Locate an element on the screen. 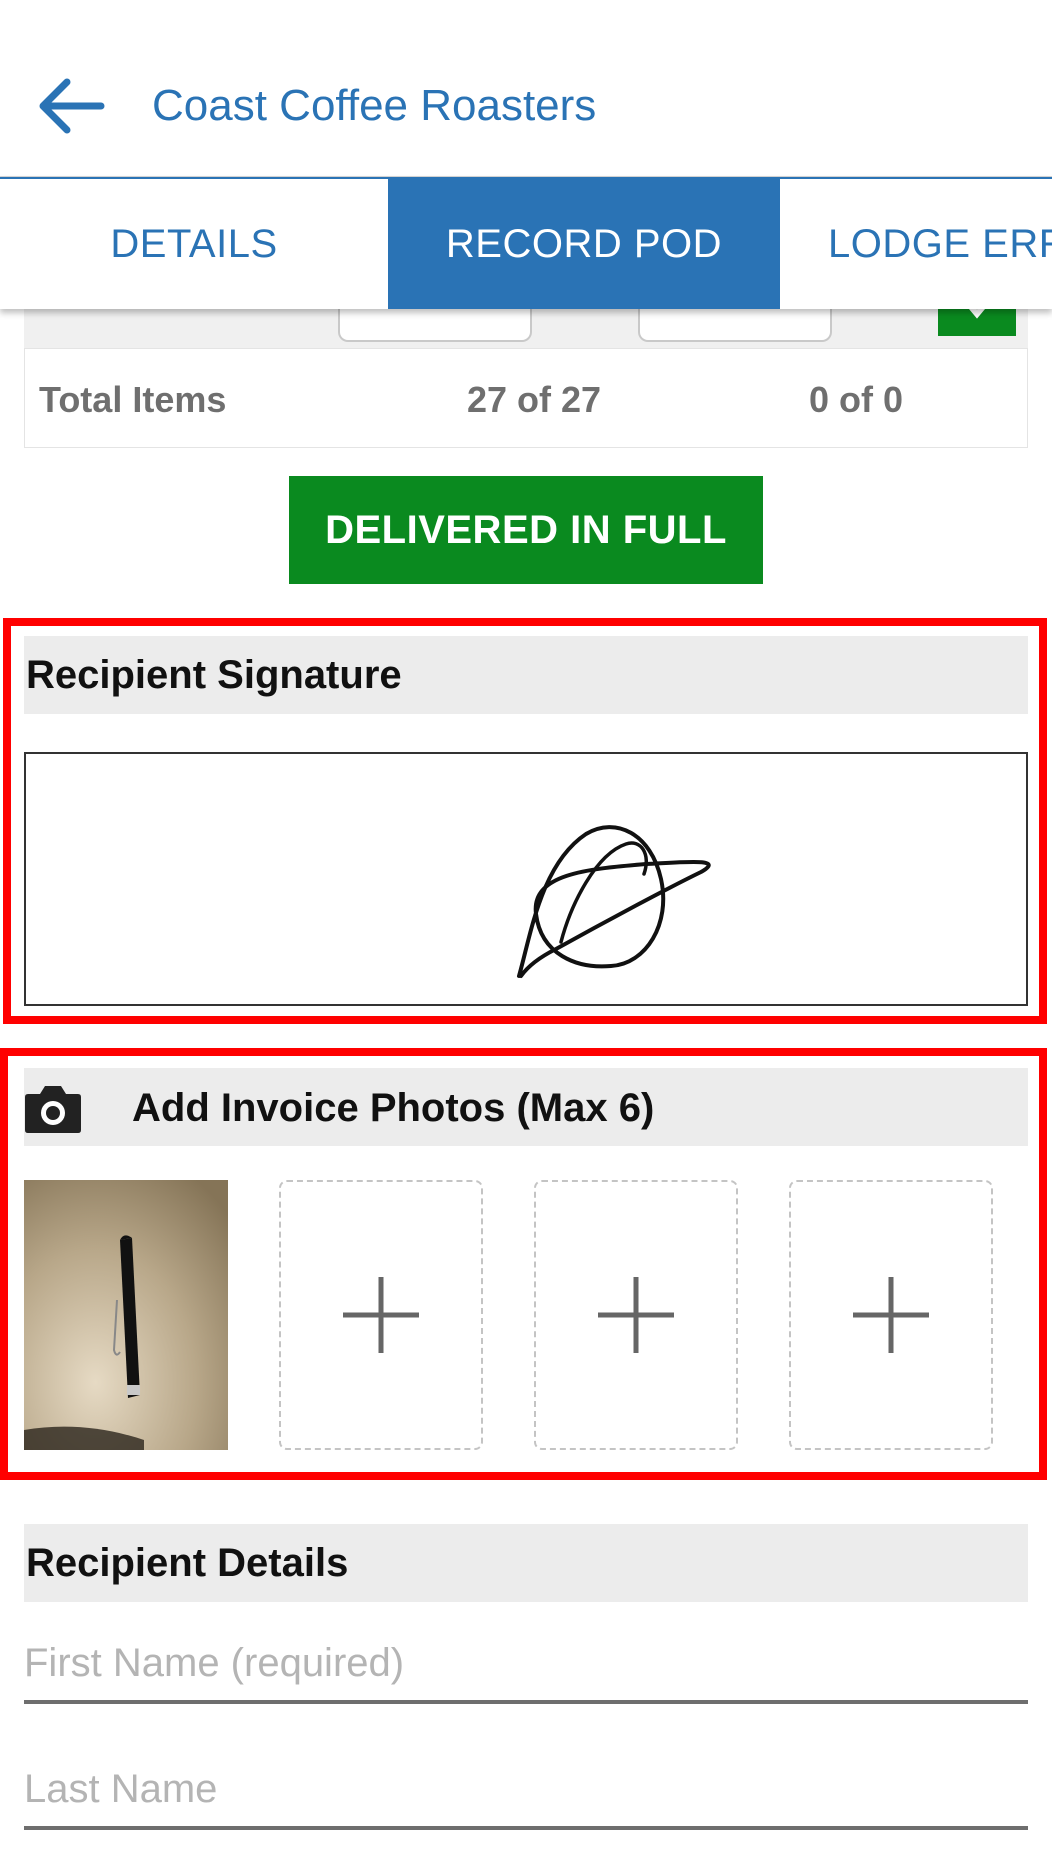 The image size is (1052, 1872). camera-icon is located at coordinates (53, 1108).